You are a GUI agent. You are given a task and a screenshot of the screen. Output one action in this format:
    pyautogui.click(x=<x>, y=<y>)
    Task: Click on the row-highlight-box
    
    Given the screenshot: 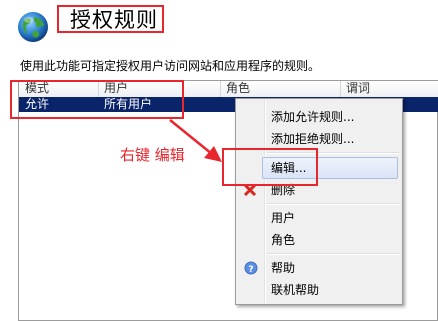 What is the action you would take?
    pyautogui.click(x=97, y=99)
    